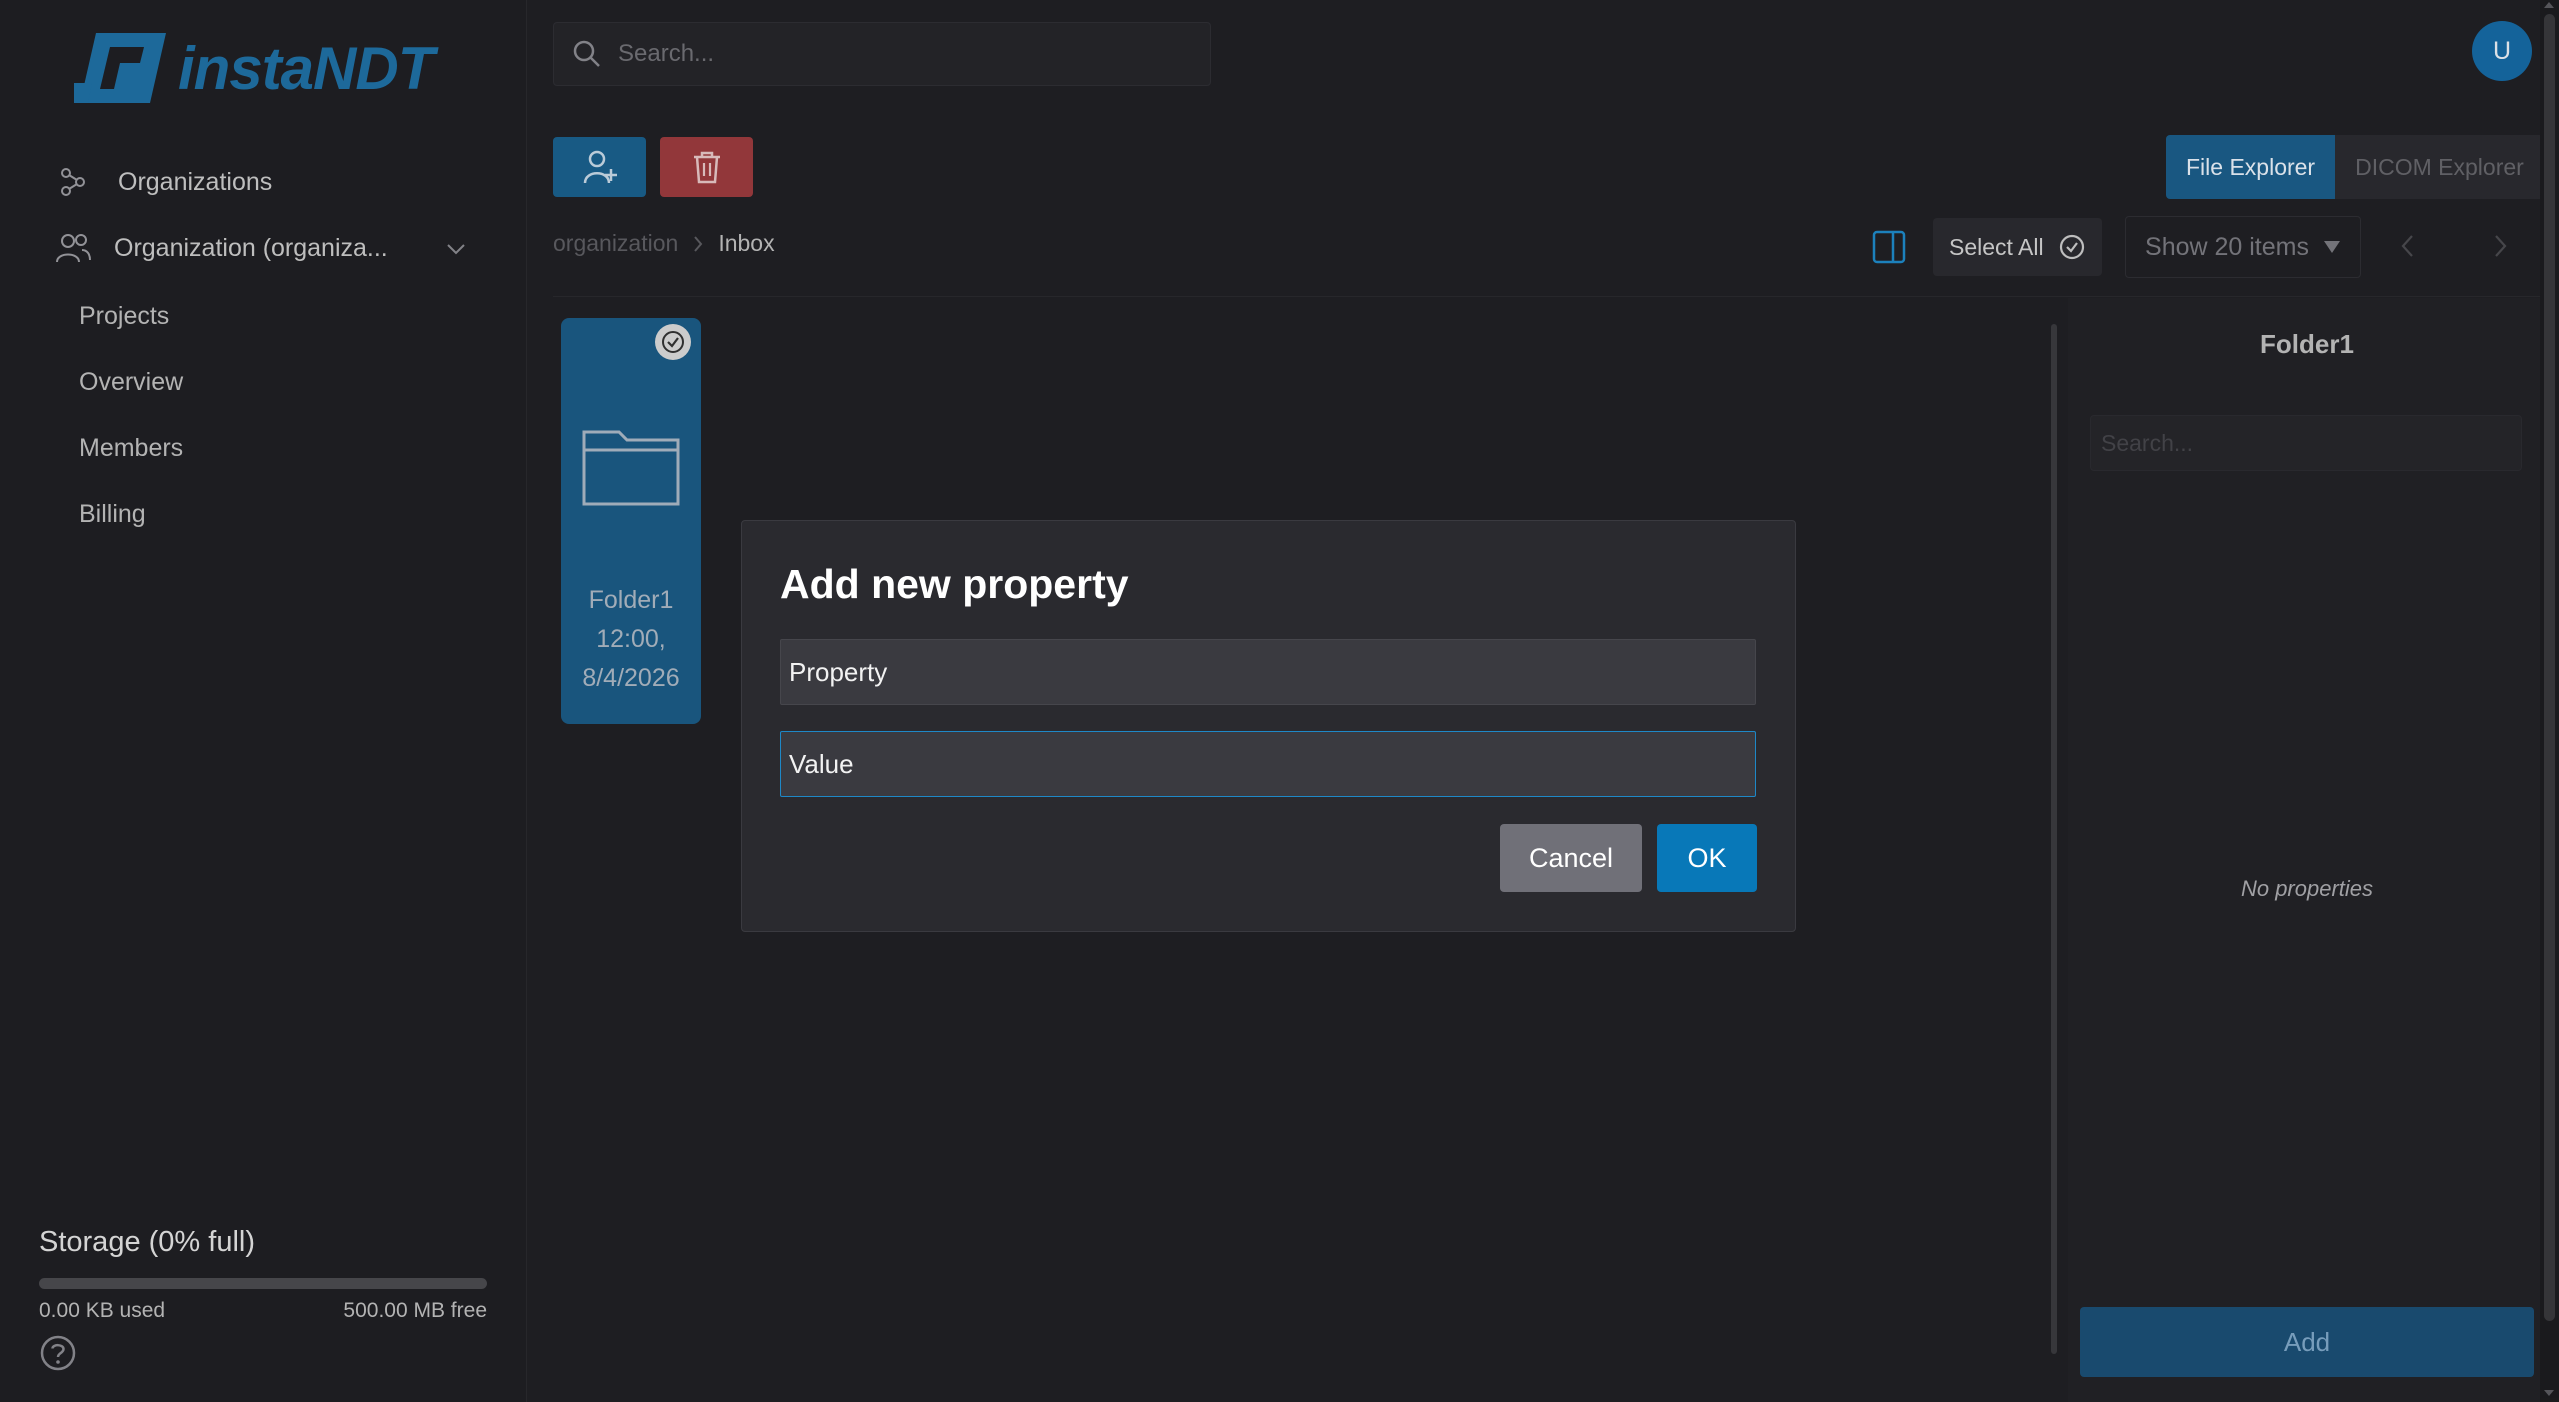  What do you see at coordinates (954, 584) in the screenshot?
I see `dialog-title: Add new property` at bounding box center [954, 584].